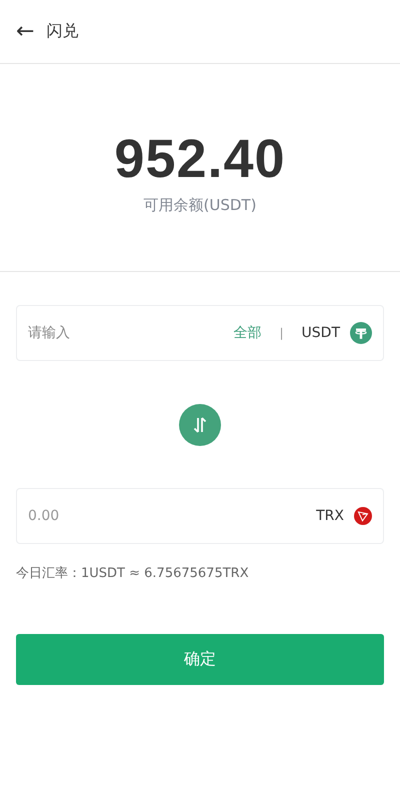 This screenshot has width=400, height=800. Describe the element at coordinates (44, 516) in the screenshot. I see `receive-amount: 0.00` at that location.